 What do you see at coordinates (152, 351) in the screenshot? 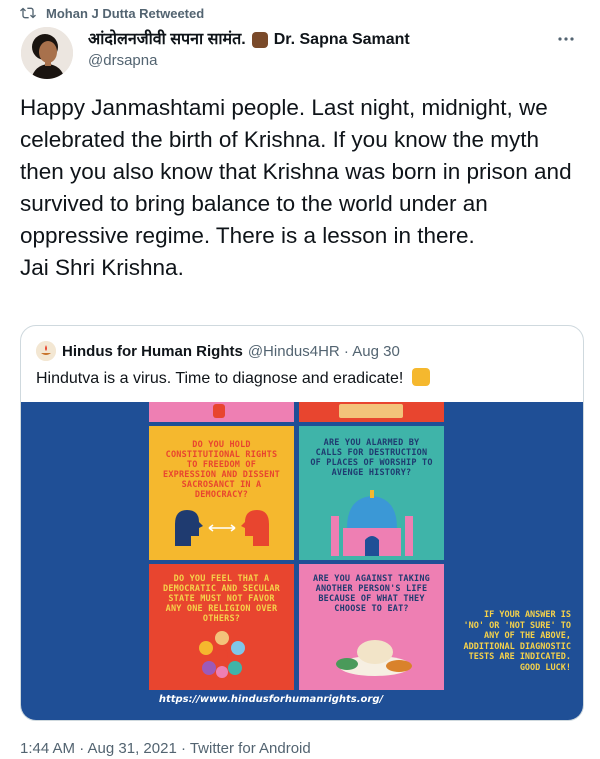
I see `quoted-author-name: Hindus for Human Rights` at bounding box center [152, 351].